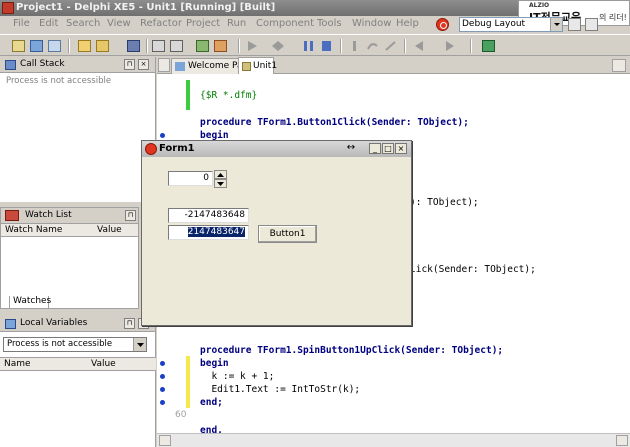 Image resolution: width=630 pixels, height=447 pixels. I want to click on edit1-value: -2147483648, so click(214, 215).